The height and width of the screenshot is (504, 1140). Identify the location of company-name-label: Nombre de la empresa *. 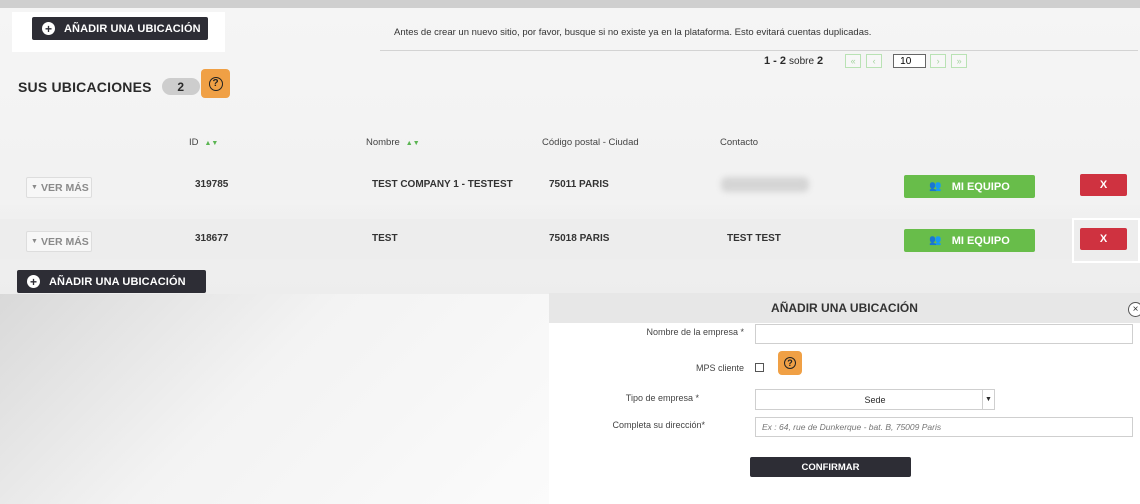
(695, 332).